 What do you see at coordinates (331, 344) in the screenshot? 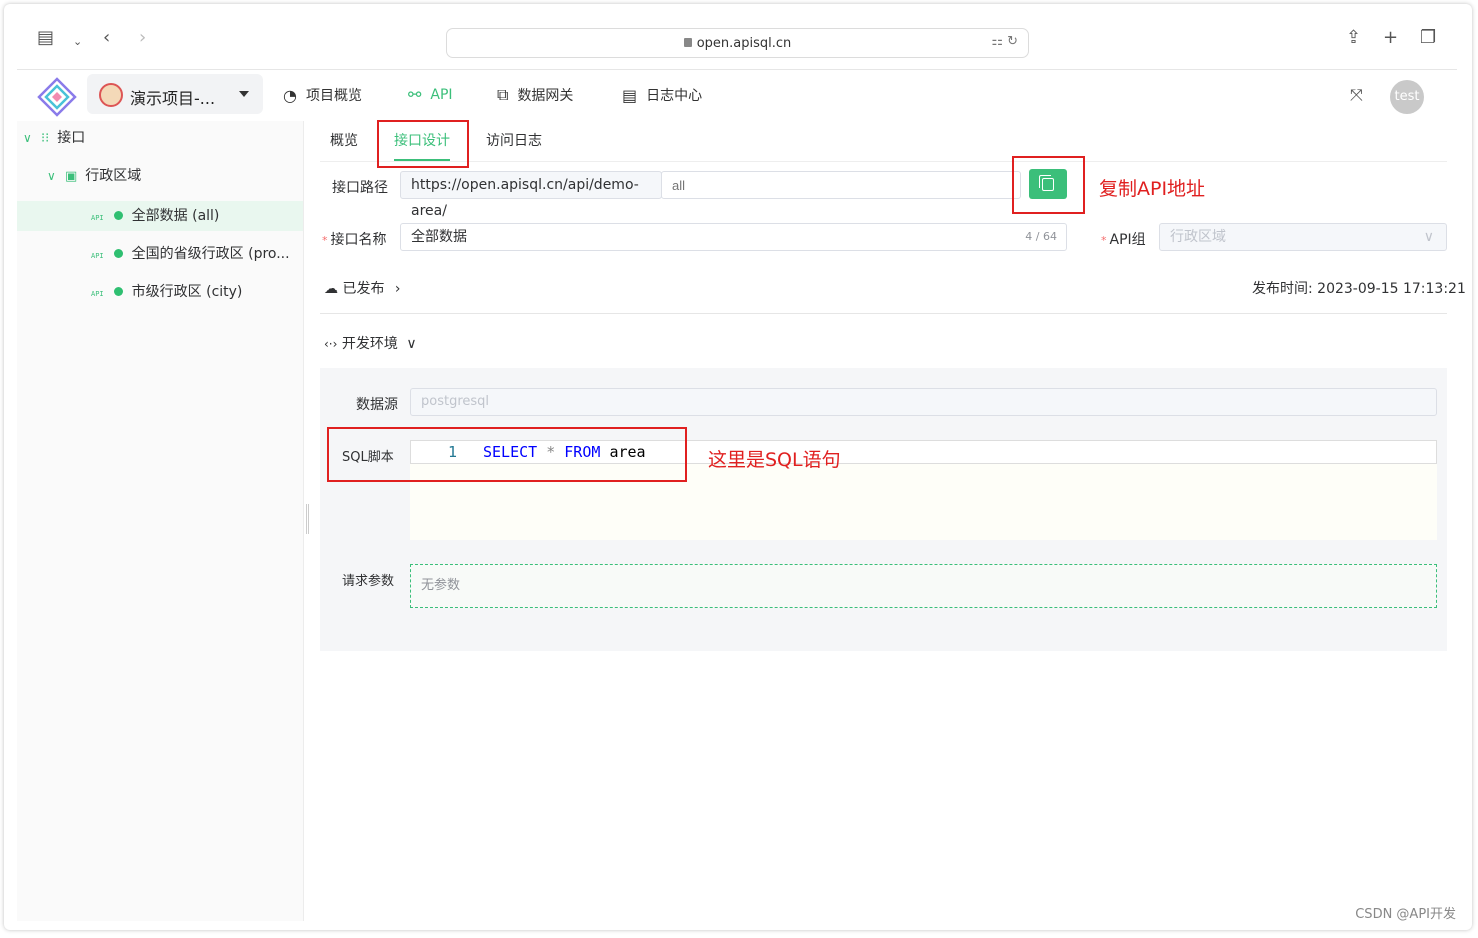
I see `code-icon: ‹·›` at bounding box center [331, 344].